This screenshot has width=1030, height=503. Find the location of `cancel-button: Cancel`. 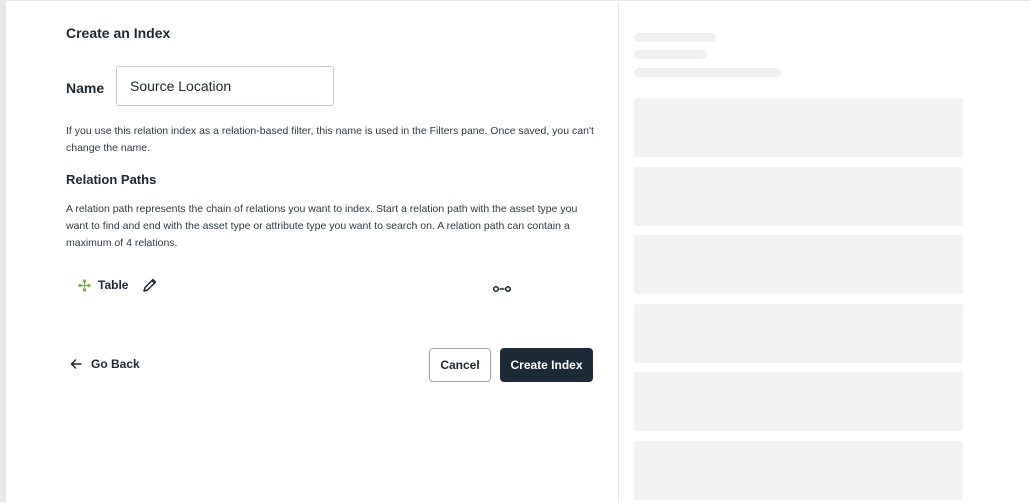

cancel-button: Cancel is located at coordinates (460, 365).